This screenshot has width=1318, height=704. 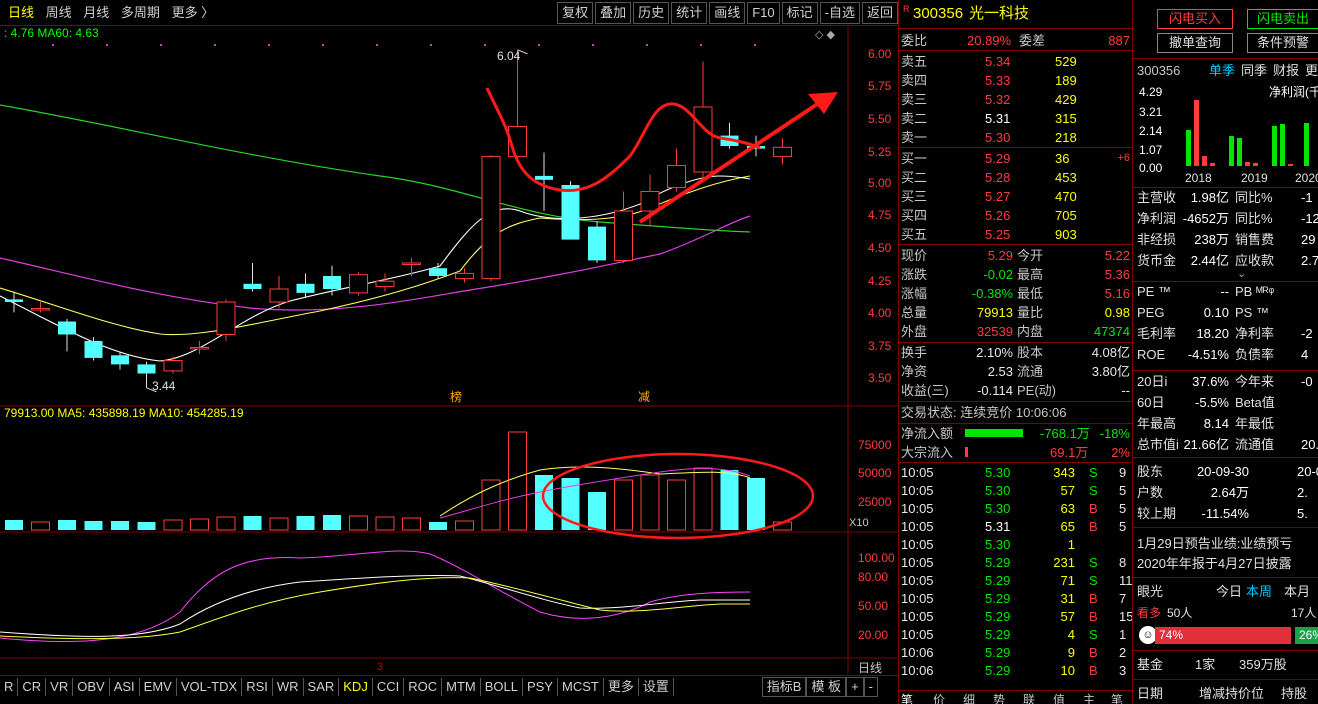 What do you see at coordinates (456, 396) in the screenshot?
I see `billboard-tag: 榜` at bounding box center [456, 396].